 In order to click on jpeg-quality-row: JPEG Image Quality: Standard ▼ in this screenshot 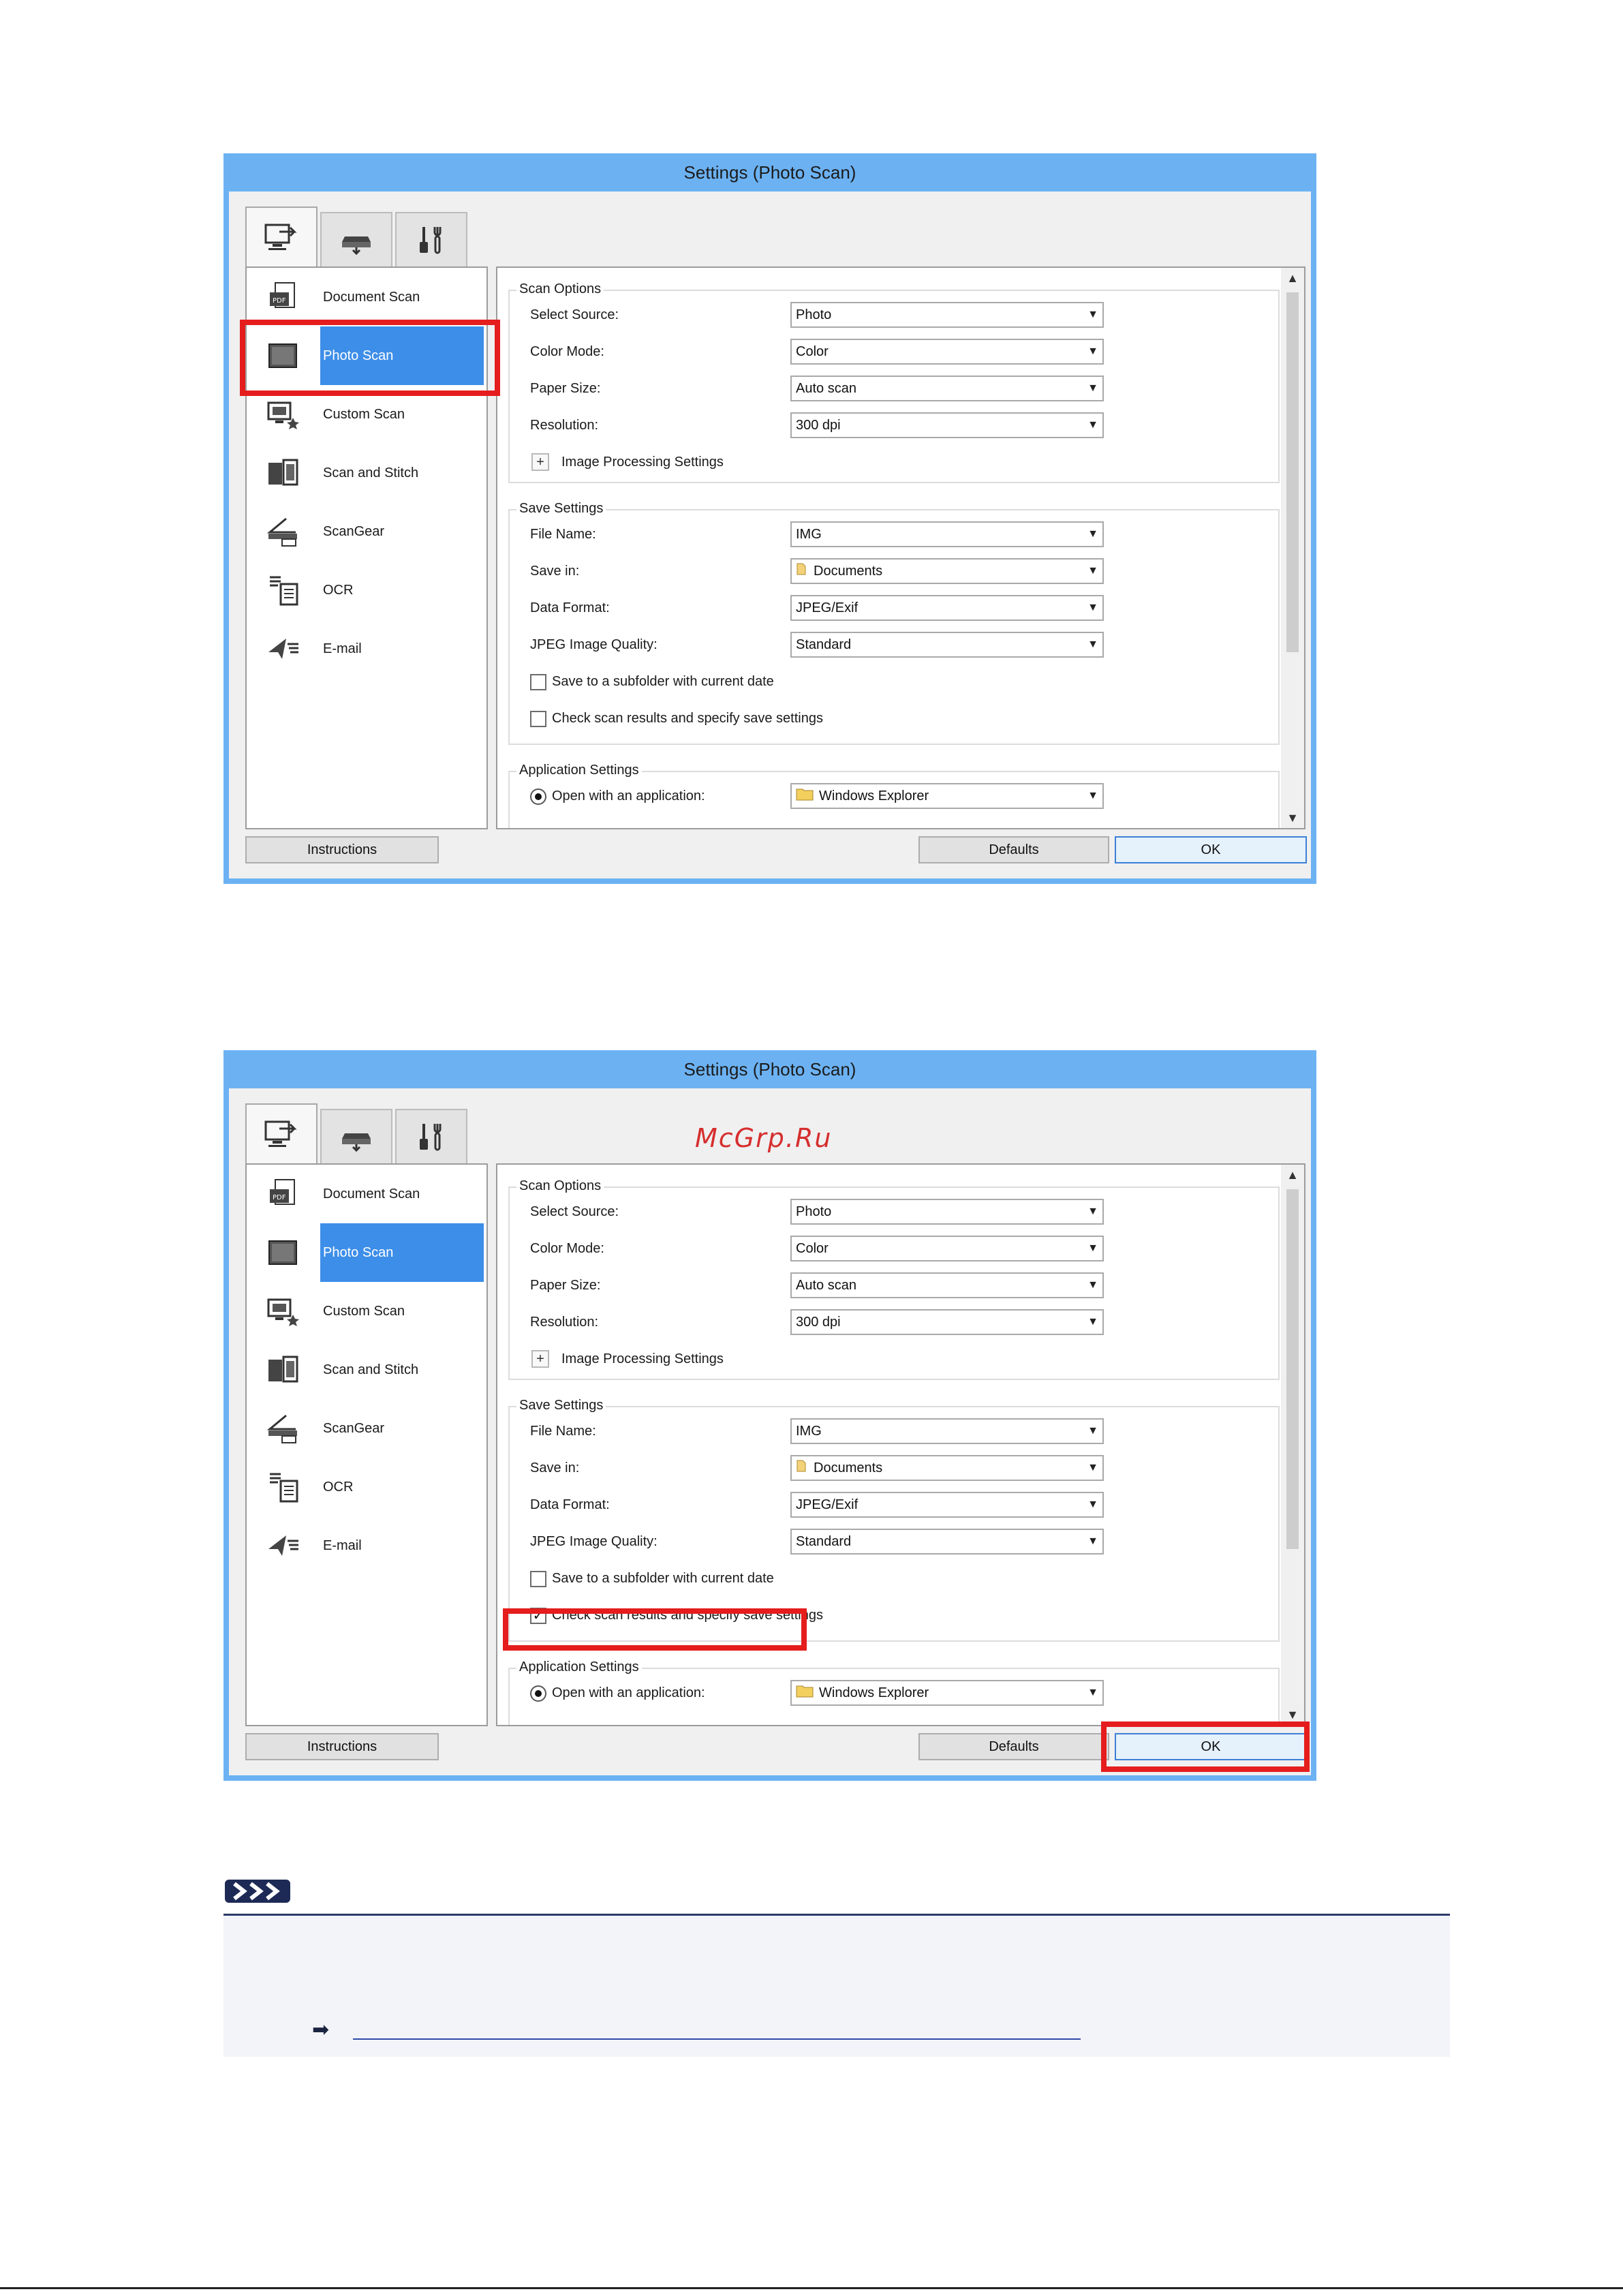, I will do `click(894, 1541)`.